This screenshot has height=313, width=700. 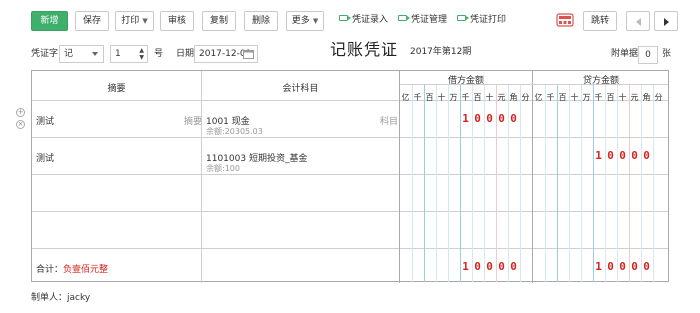 What do you see at coordinates (159, 54) in the screenshot?
I see `voucher-number-suffix: 号` at bounding box center [159, 54].